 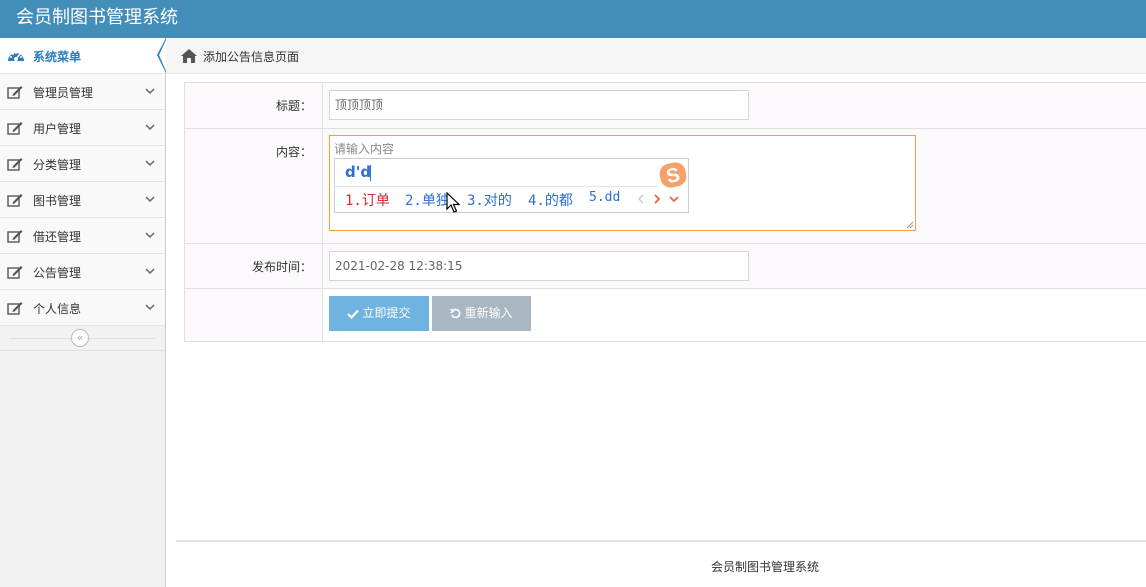 What do you see at coordinates (673, 175) in the screenshot?
I see `sogou-logo-icon: S` at bounding box center [673, 175].